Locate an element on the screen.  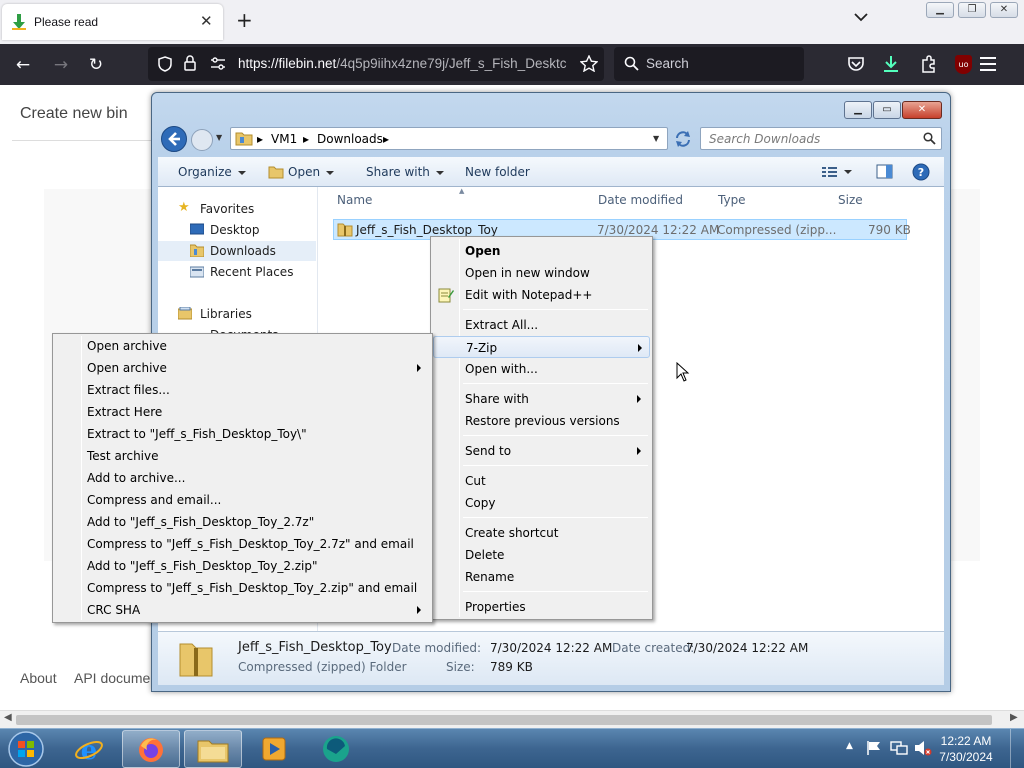
downloads-icon is located at coordinates (891, 64).